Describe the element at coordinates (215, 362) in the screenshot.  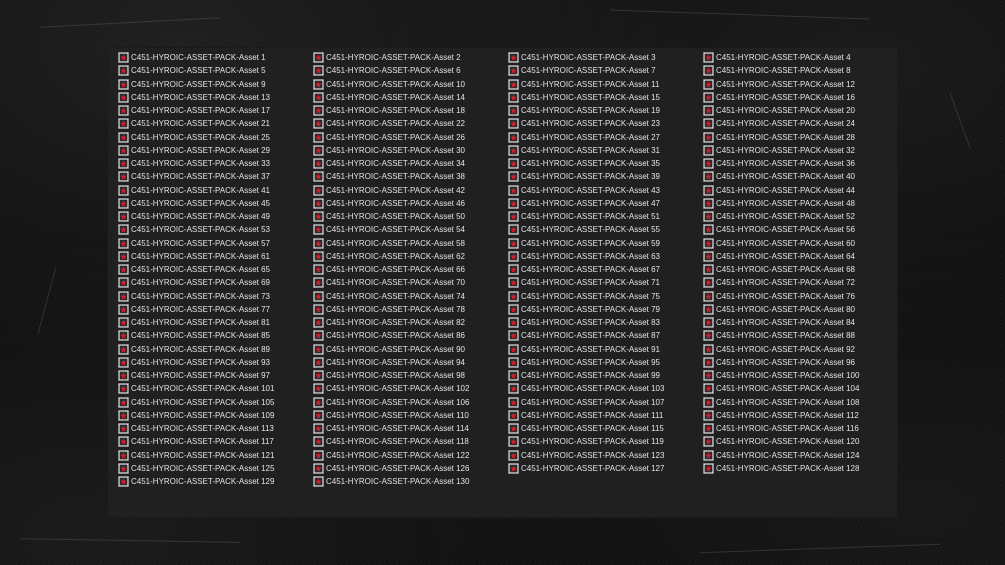
I see `file-item: C451-HYROIC-ASSET-PACK-Asset 93` at that location.